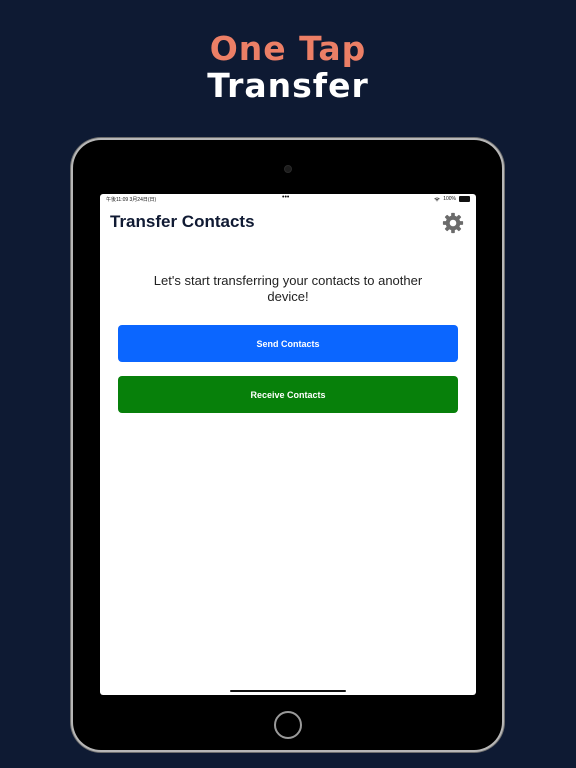  I want to click on receive-contacts-button: Receive Contacts, so click(288, 394).